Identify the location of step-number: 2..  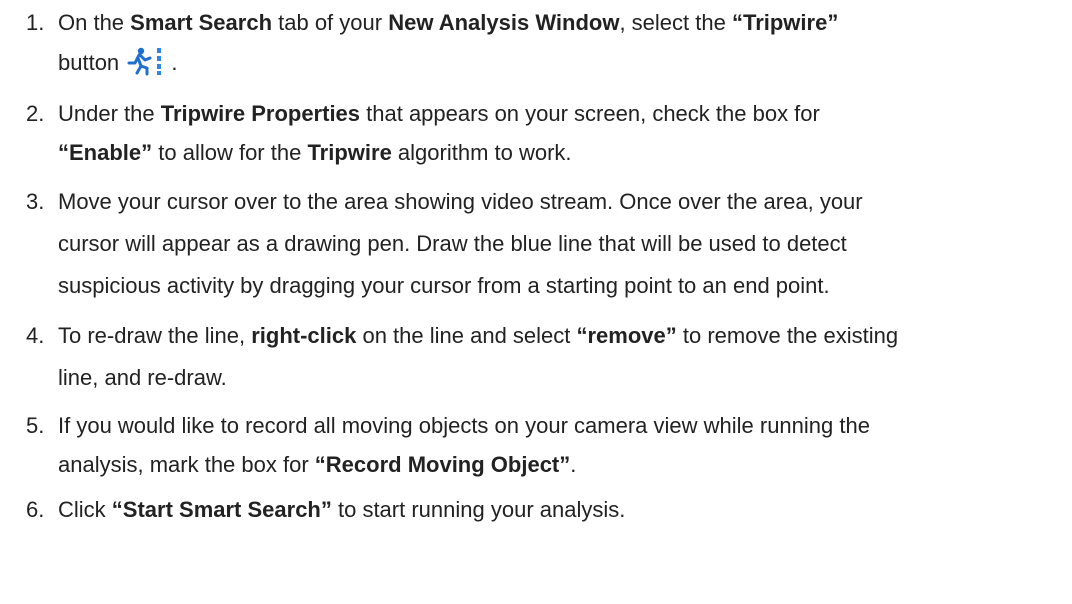
(35, 113).